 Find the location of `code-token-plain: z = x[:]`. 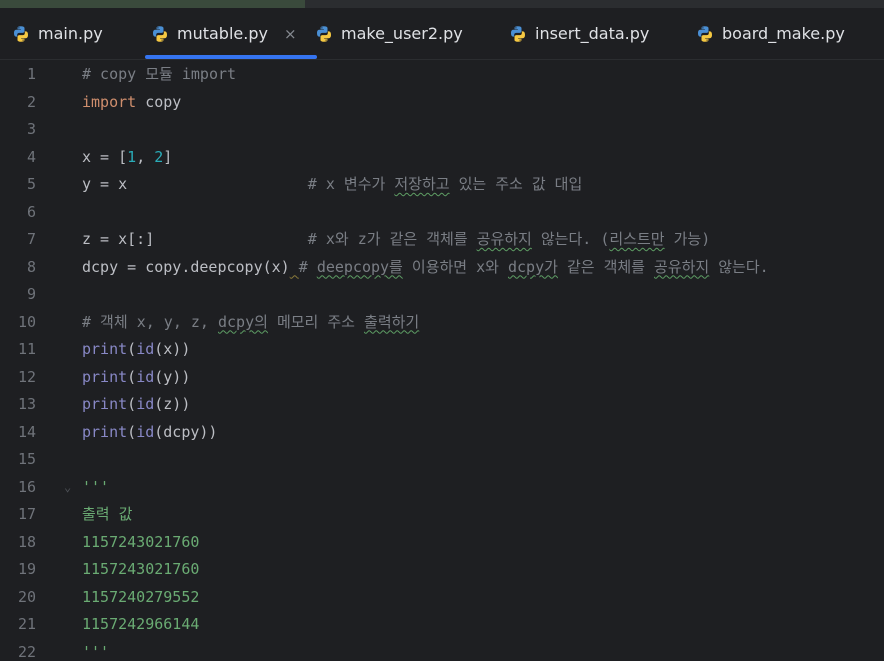

code-token-plain: z = x[:] is located at coordinates (195, 239).